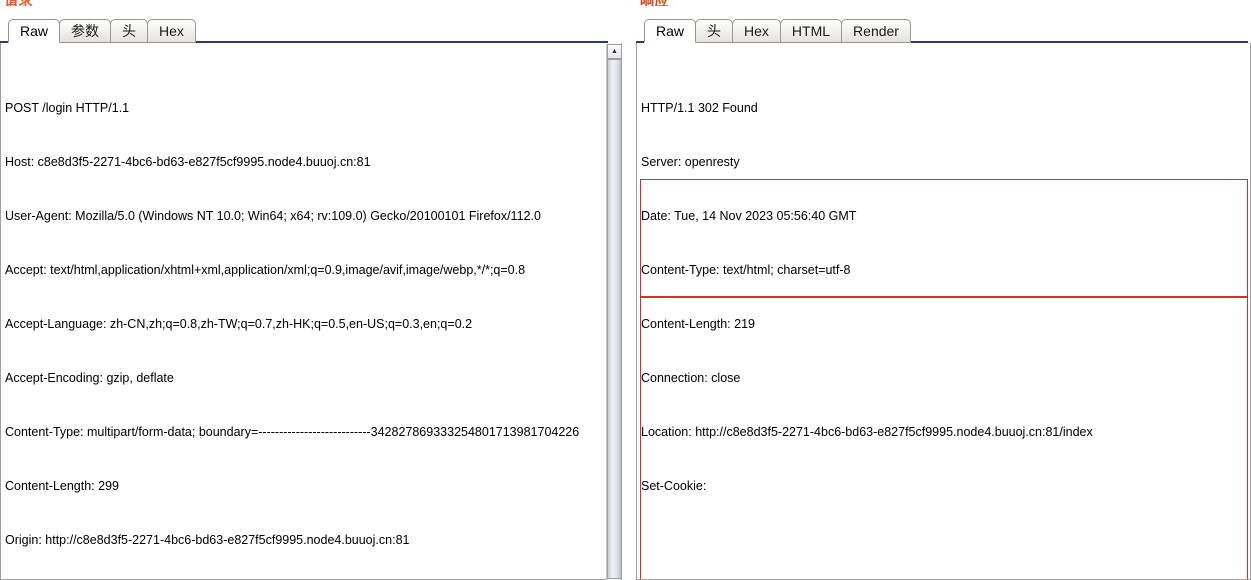  Describe the element at coordinates (670, 31) in the screenshot. I see `response-tab-raw: Raw` at that location.